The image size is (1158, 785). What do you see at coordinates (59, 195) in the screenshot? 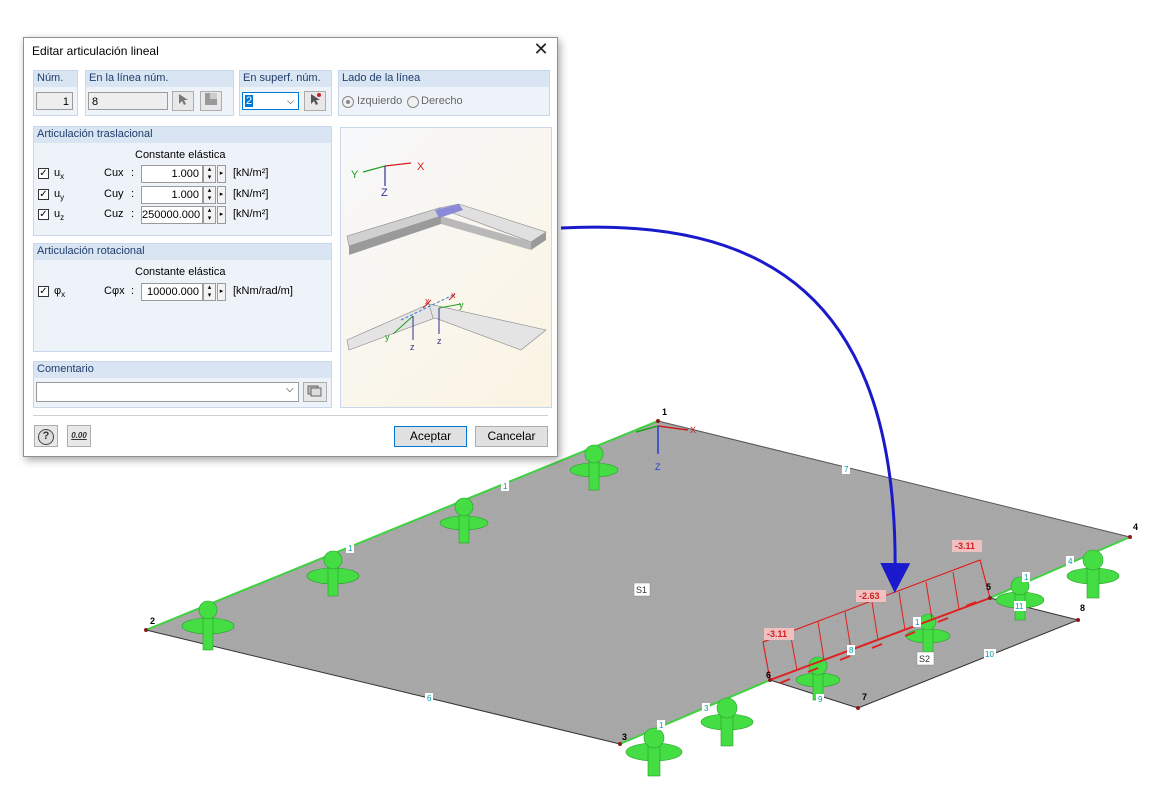
I see `uy-label: uy` at bounding box center [59, 195].